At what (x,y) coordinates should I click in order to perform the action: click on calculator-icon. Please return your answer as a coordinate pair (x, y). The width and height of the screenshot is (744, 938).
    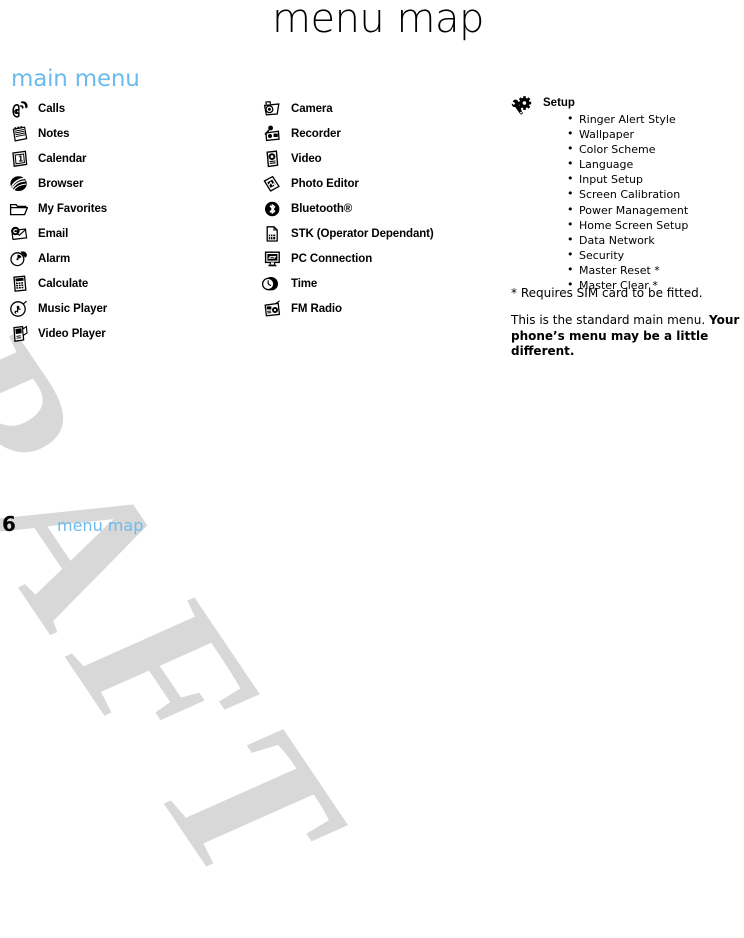
    Looking at the image, I should click on (19, 284).